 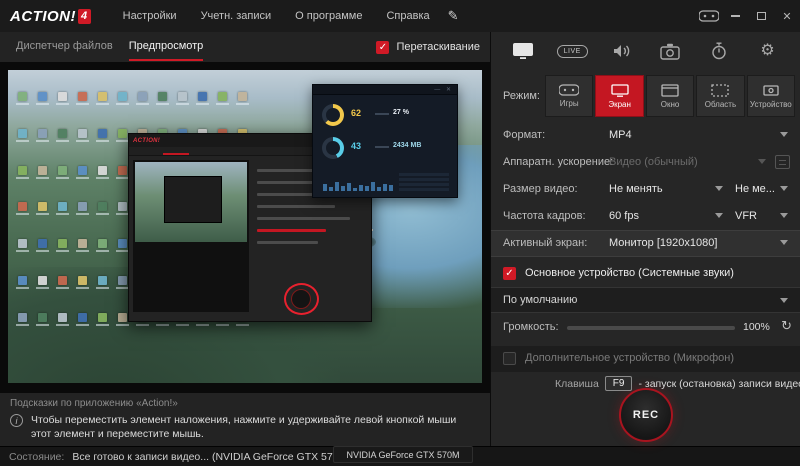 What do you see at coordinates (720, 104) in the screenshot?
I see `mode-region-label: Область` at bounding box center [720, 104].